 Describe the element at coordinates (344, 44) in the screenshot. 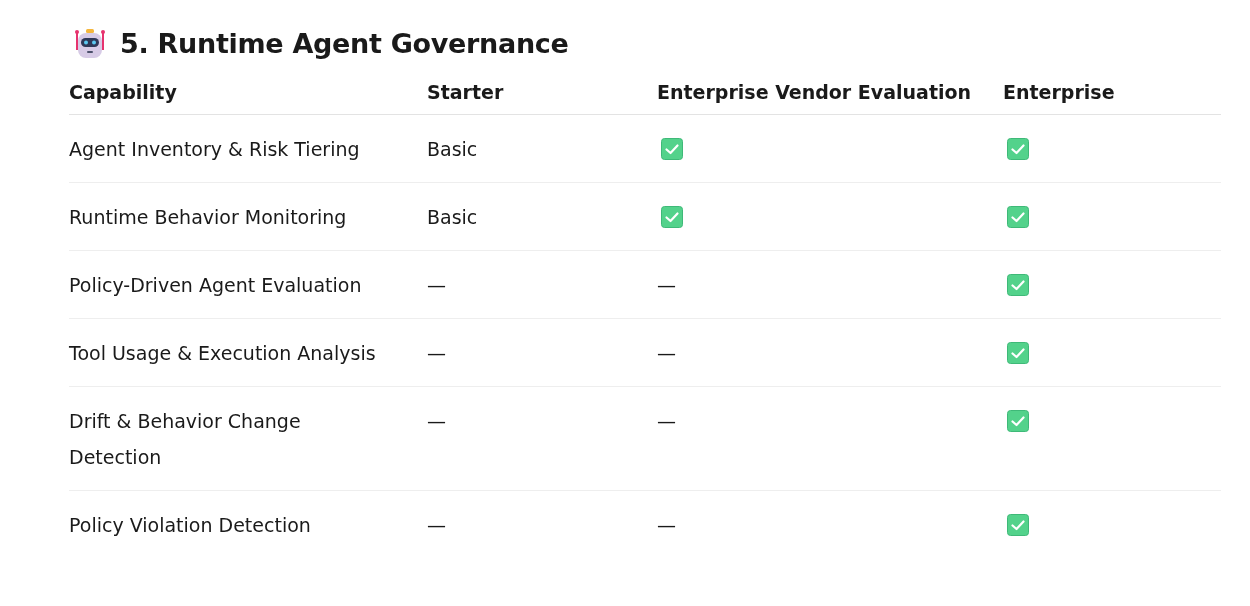

I see `section-title: 5. Runtime Agent Governance` at that location.